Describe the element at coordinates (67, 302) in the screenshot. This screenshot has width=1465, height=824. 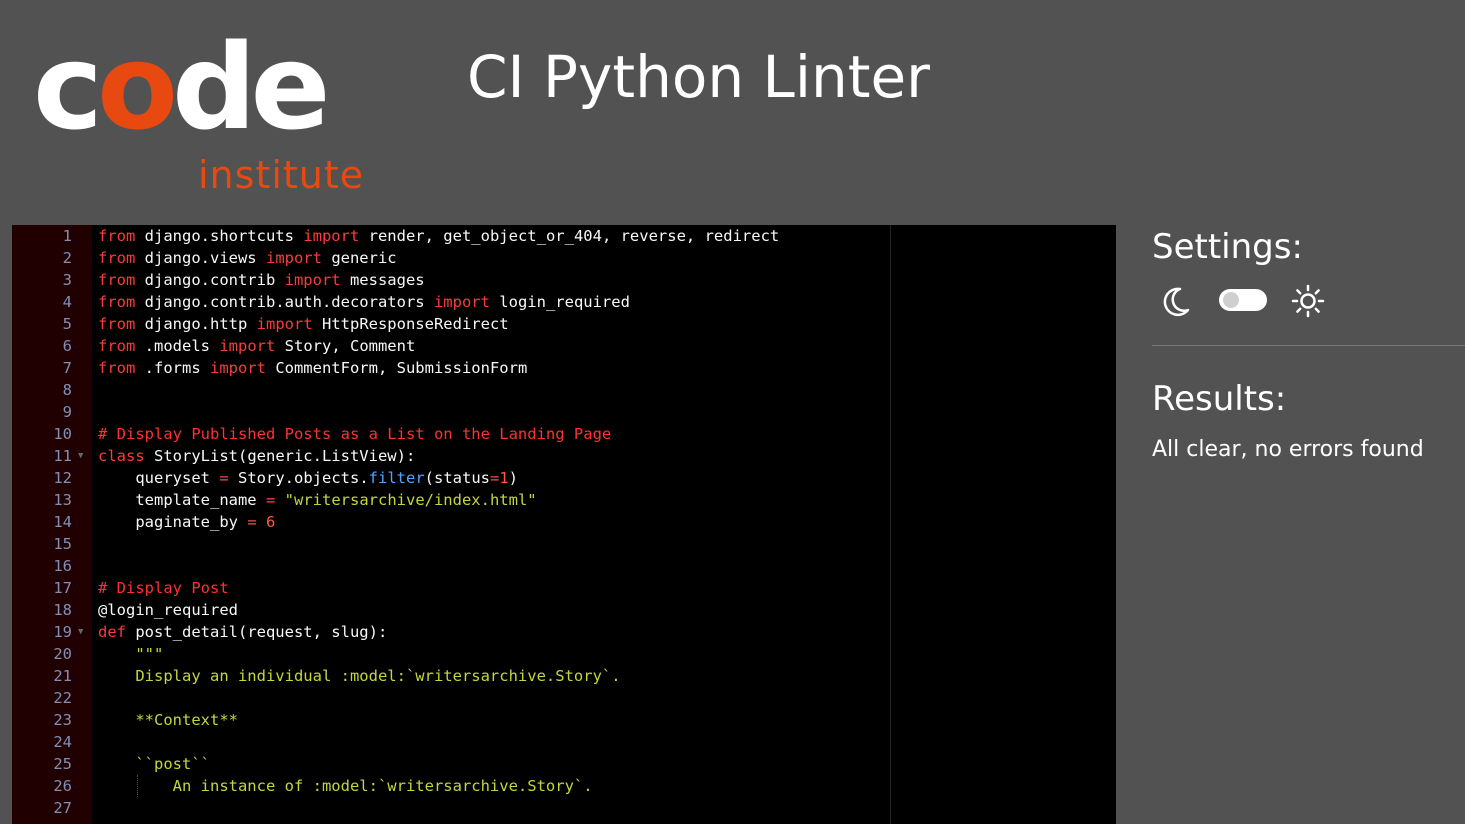
I see `line-number: 4` at that location.